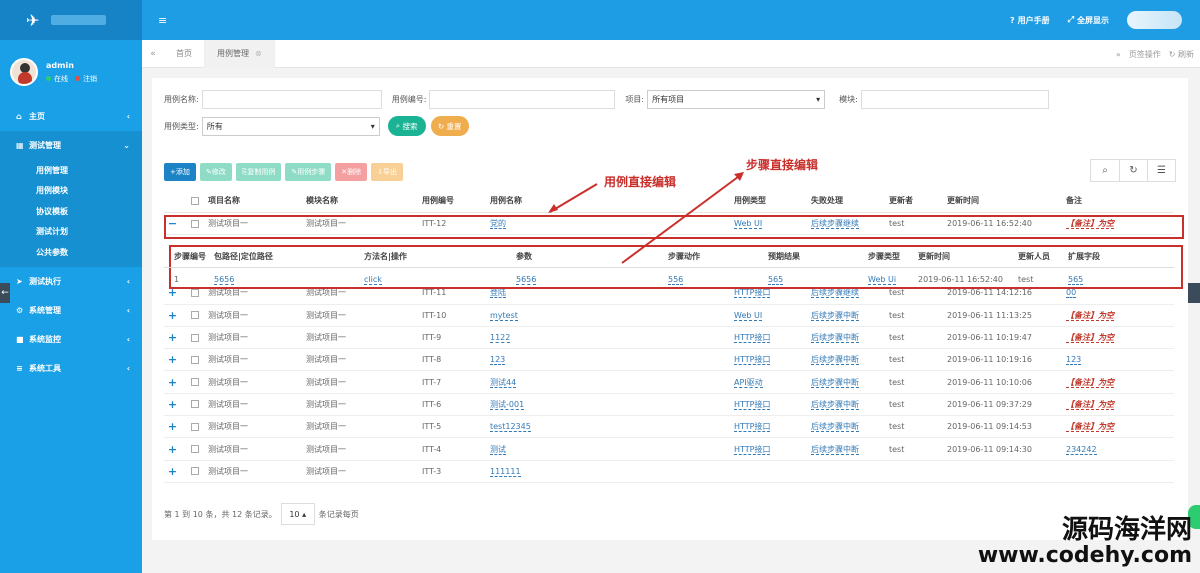 The width and height of the screenshot is (1200, 573). I want to click on fullscreen-link: ⤢ 全屏显示, so click(1088, 20).